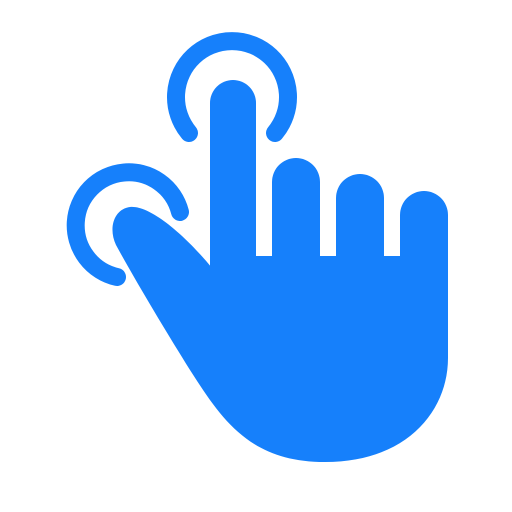 Image resolution: width=512 pixels, height=512 pixels. Describe the element at coordinates (233, 250) in the screenshot. I see `index-finger-base` at that location.